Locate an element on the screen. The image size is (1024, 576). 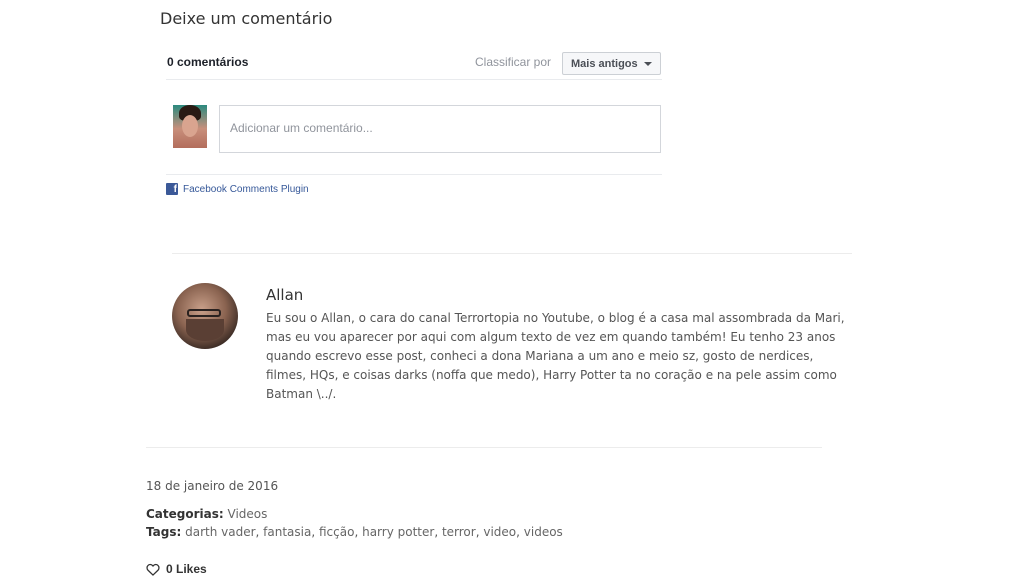
categories-label: Categorias: is located at coordinates (185, 514).